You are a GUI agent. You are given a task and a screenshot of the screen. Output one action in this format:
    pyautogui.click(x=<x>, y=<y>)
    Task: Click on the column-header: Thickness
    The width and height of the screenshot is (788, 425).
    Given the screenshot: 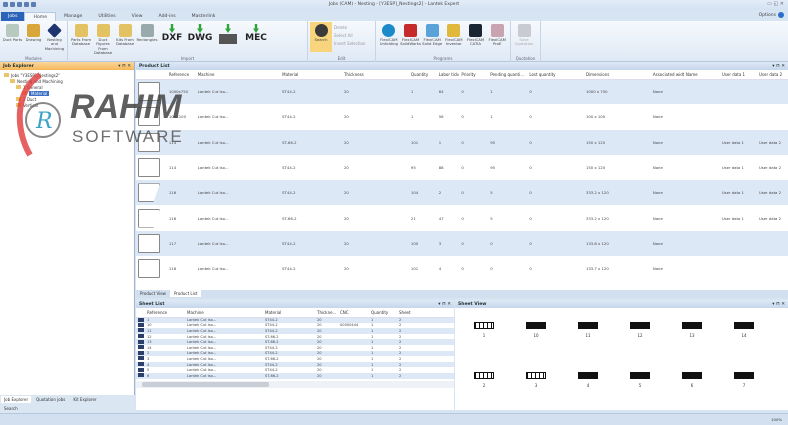 What is the action you would take?
    pyautogui.click(x=375, y=75)
    